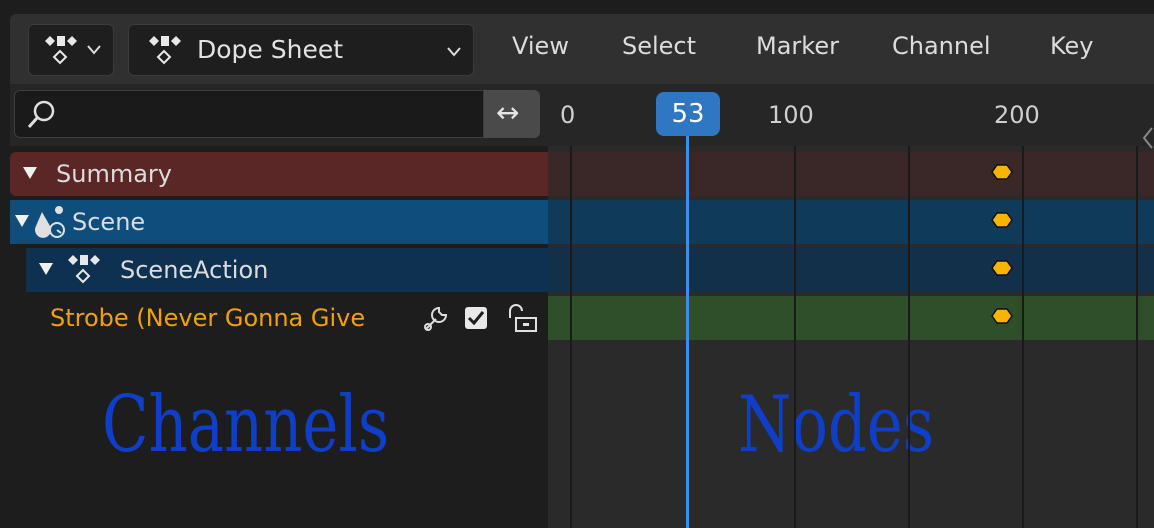 The image size is (1154, 528). I want to click on channel-label: Summary, so click(114, 174).